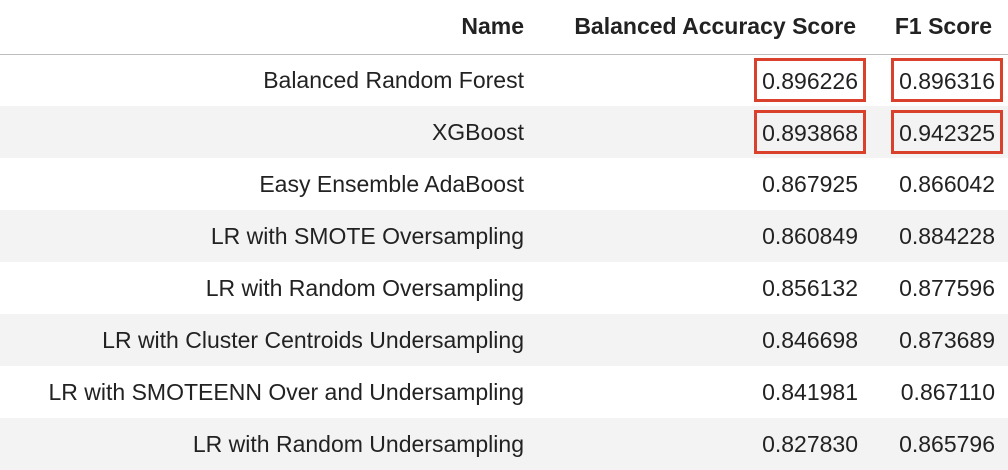 This screenshot has width=1008, height=470. What do you see at coordinates (391, 184) in the screenshot?
I see `cell-model-name: Easy Ensemble AdaBoost` at bounding box center [391, 184].